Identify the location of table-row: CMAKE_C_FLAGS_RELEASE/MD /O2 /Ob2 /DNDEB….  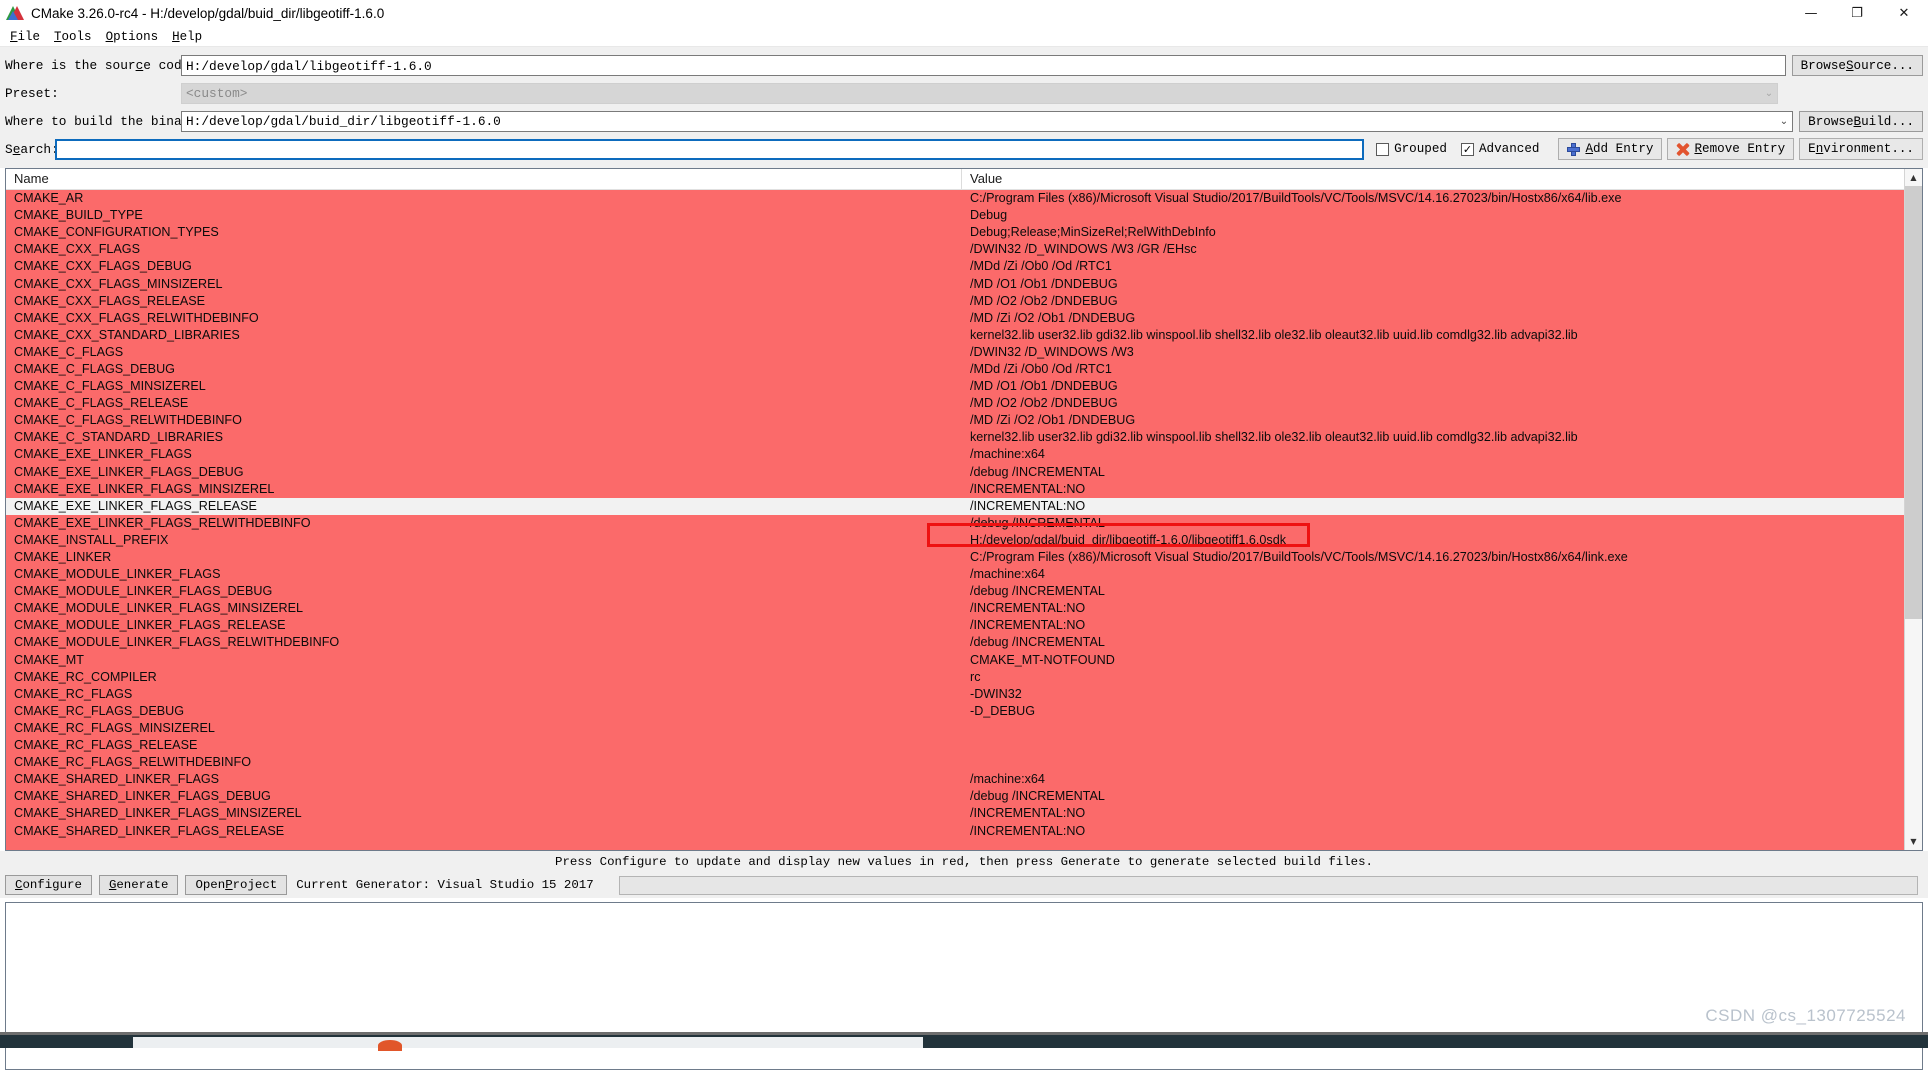
(955, 404).